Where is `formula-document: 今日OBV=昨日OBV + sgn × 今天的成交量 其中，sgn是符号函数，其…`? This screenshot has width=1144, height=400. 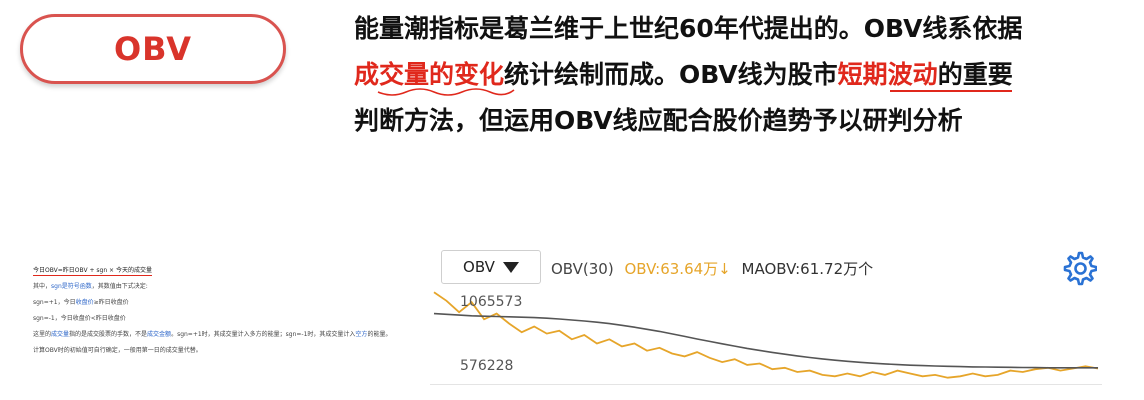
formula-document: 今日OBV=昨日OBV + sgn × 今天的成交量 其中，sgn是符号函数，其… is located at coordinates (213, 314).